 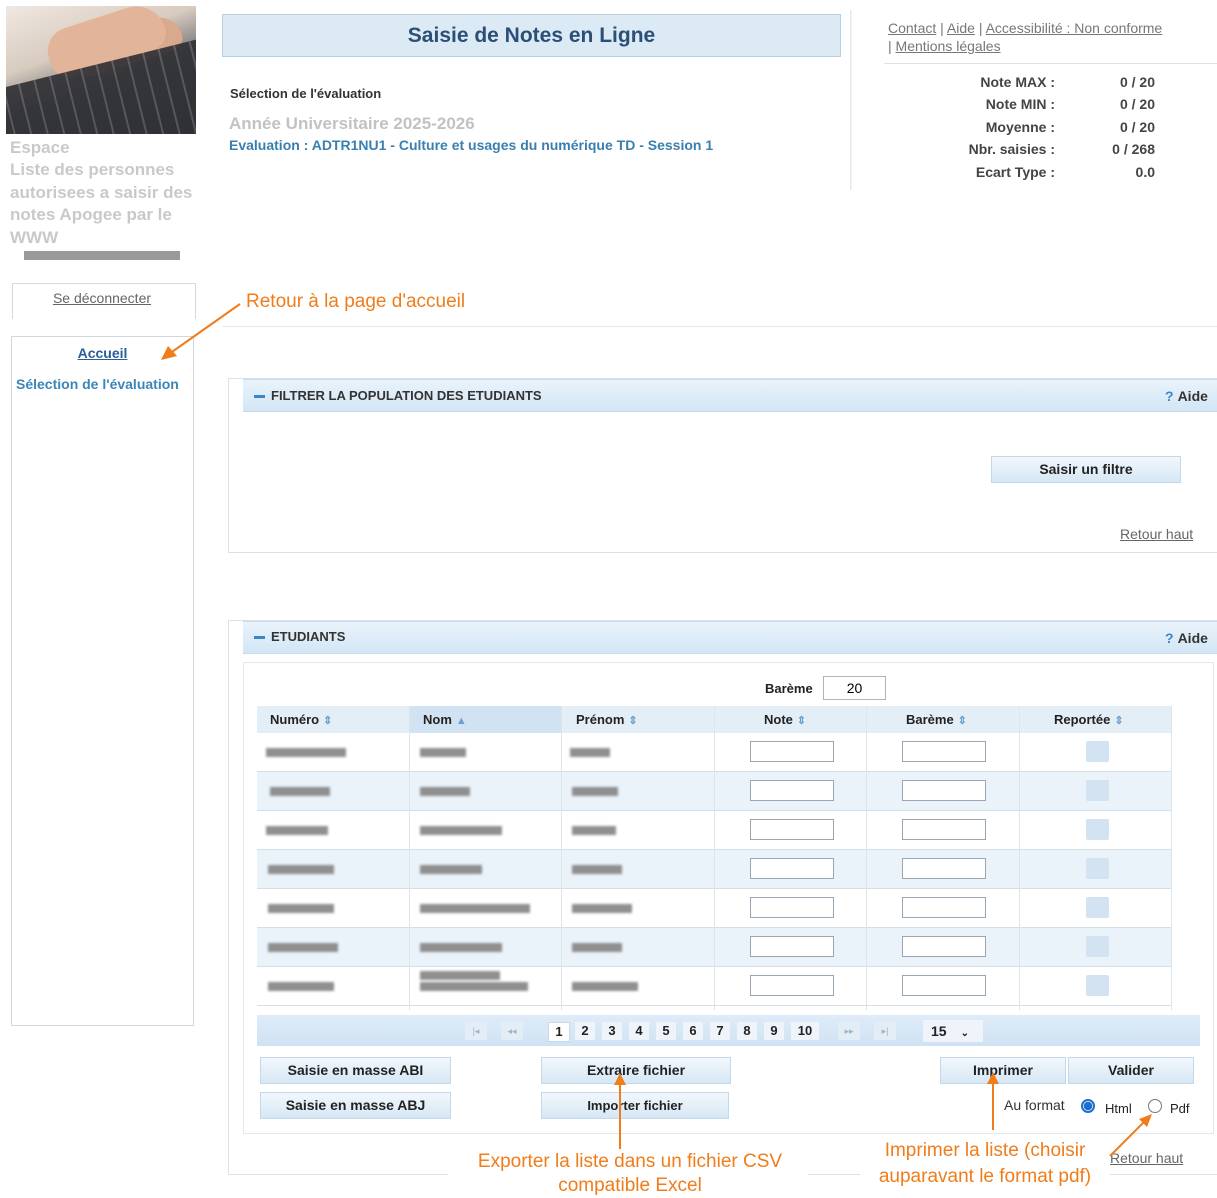 What do you see at coordinates (355, 1105) in the screenshot?
I see `mass-abj-button: Saisie en masse ABJ` at bounding box center [355, 1105].